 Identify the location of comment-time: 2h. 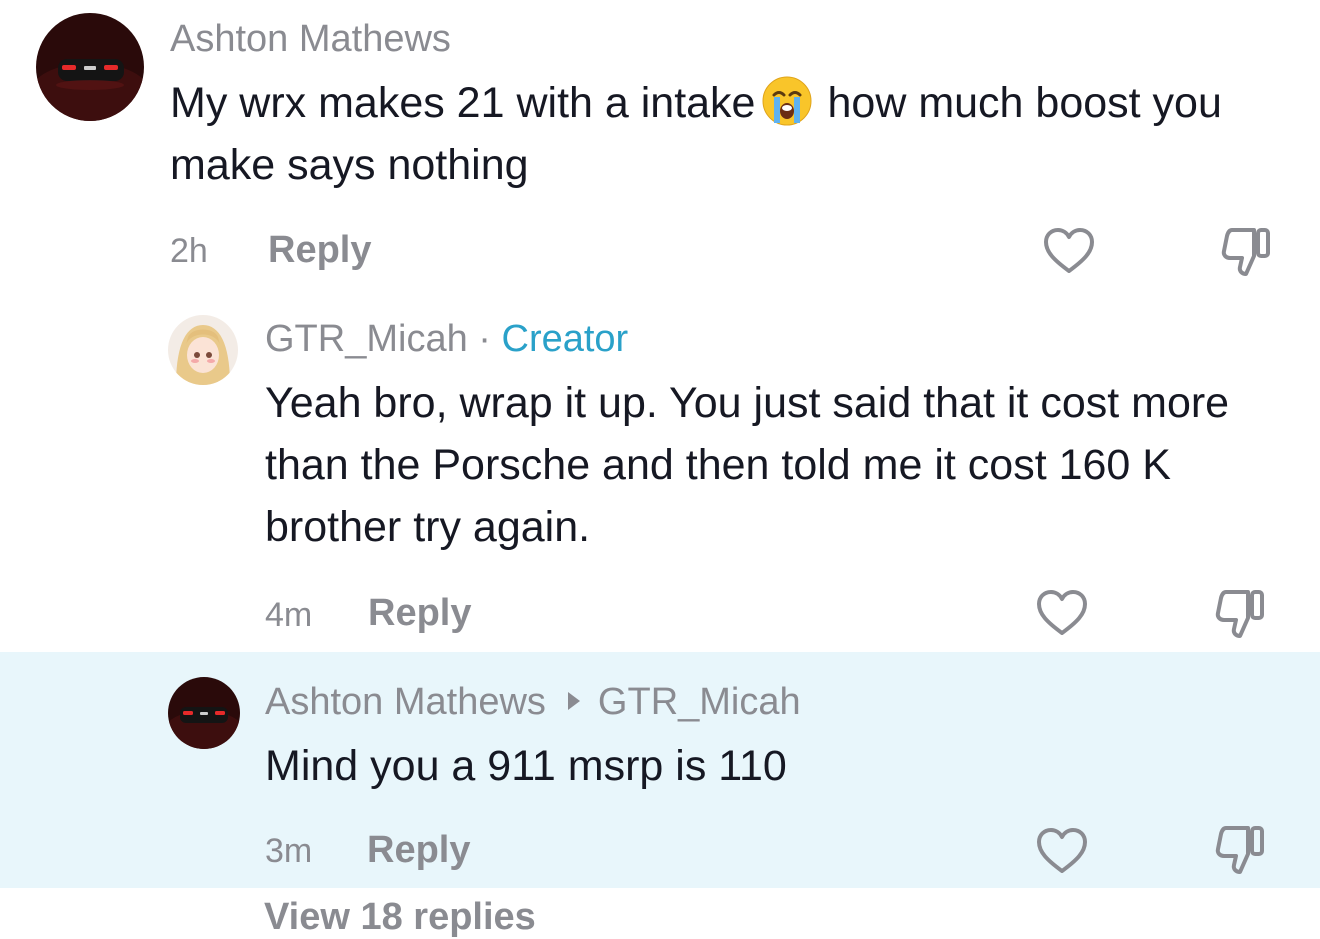
(189, 251).